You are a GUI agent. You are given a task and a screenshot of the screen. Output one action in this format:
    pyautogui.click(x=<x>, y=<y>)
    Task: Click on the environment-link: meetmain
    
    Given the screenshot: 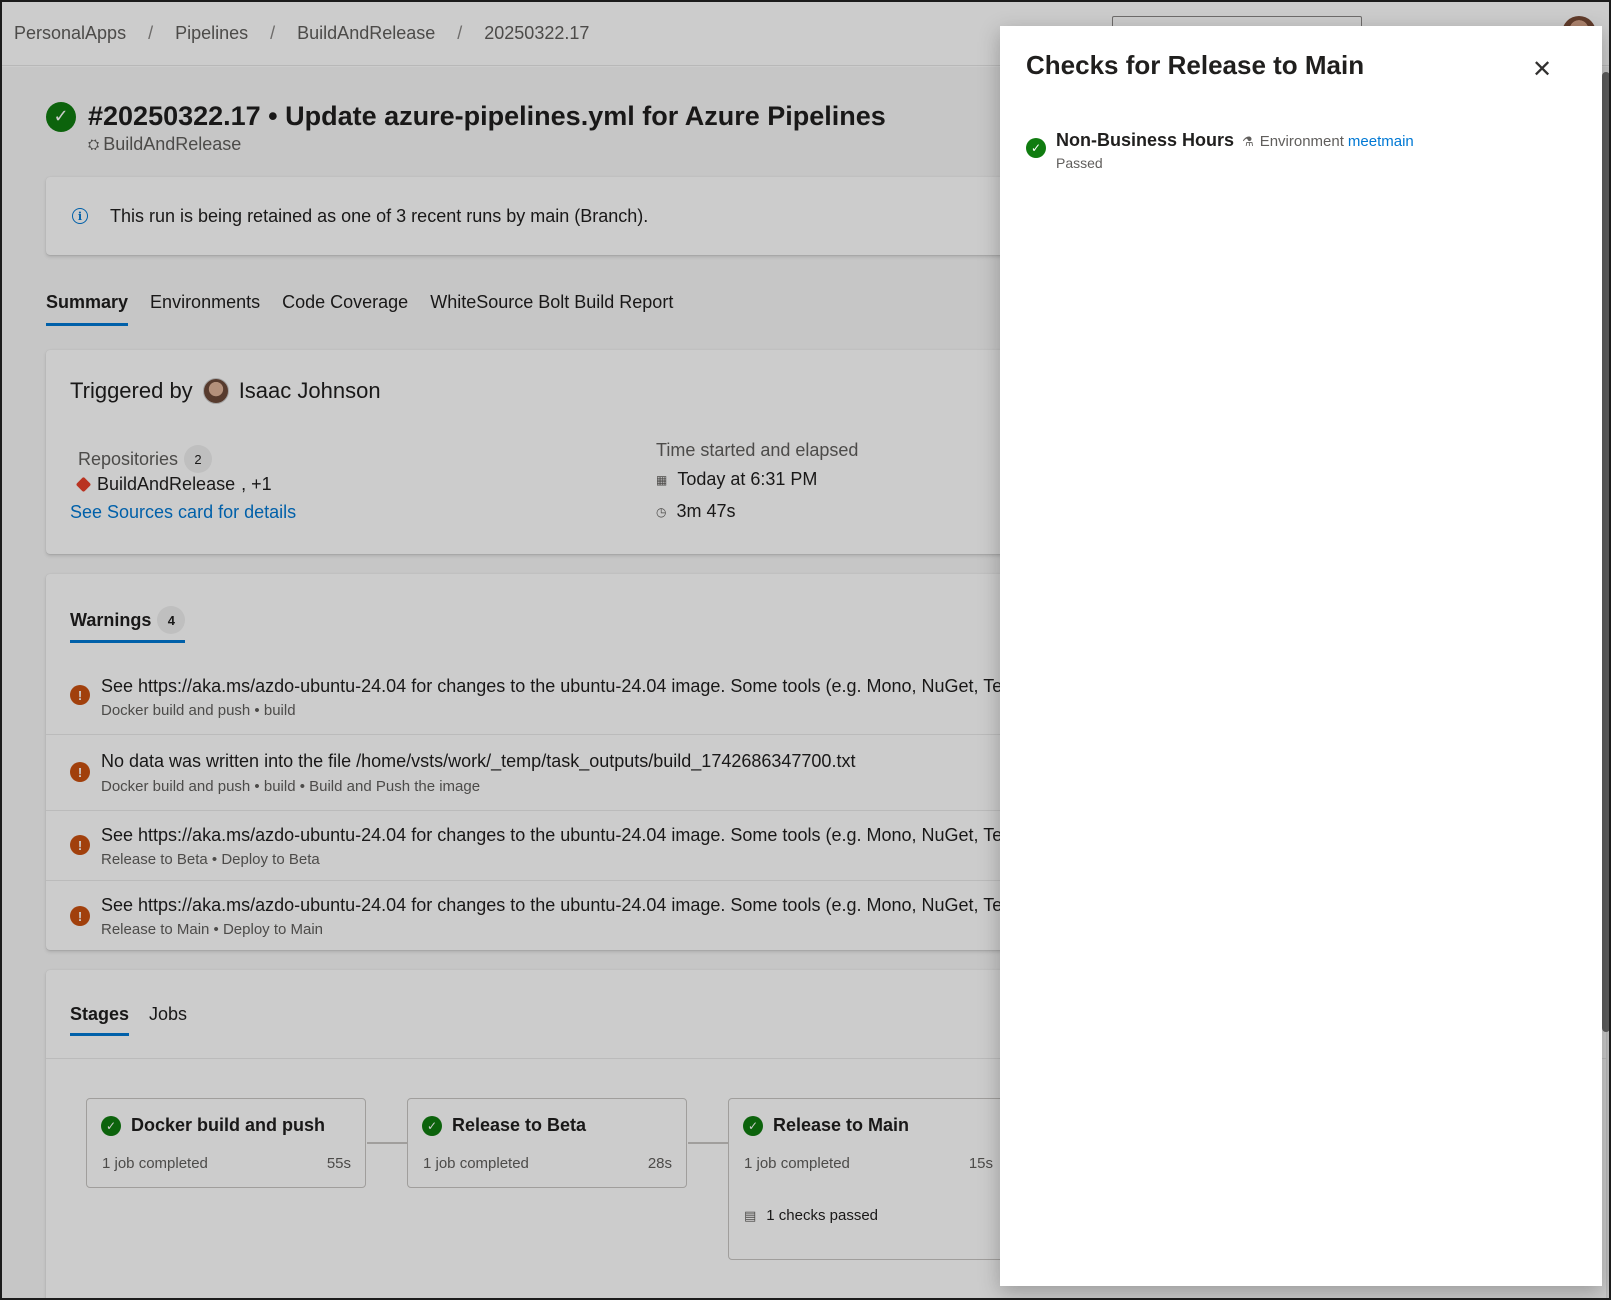 What is the action you would take?
    pyautogui.click(x=1381, y=141)
    